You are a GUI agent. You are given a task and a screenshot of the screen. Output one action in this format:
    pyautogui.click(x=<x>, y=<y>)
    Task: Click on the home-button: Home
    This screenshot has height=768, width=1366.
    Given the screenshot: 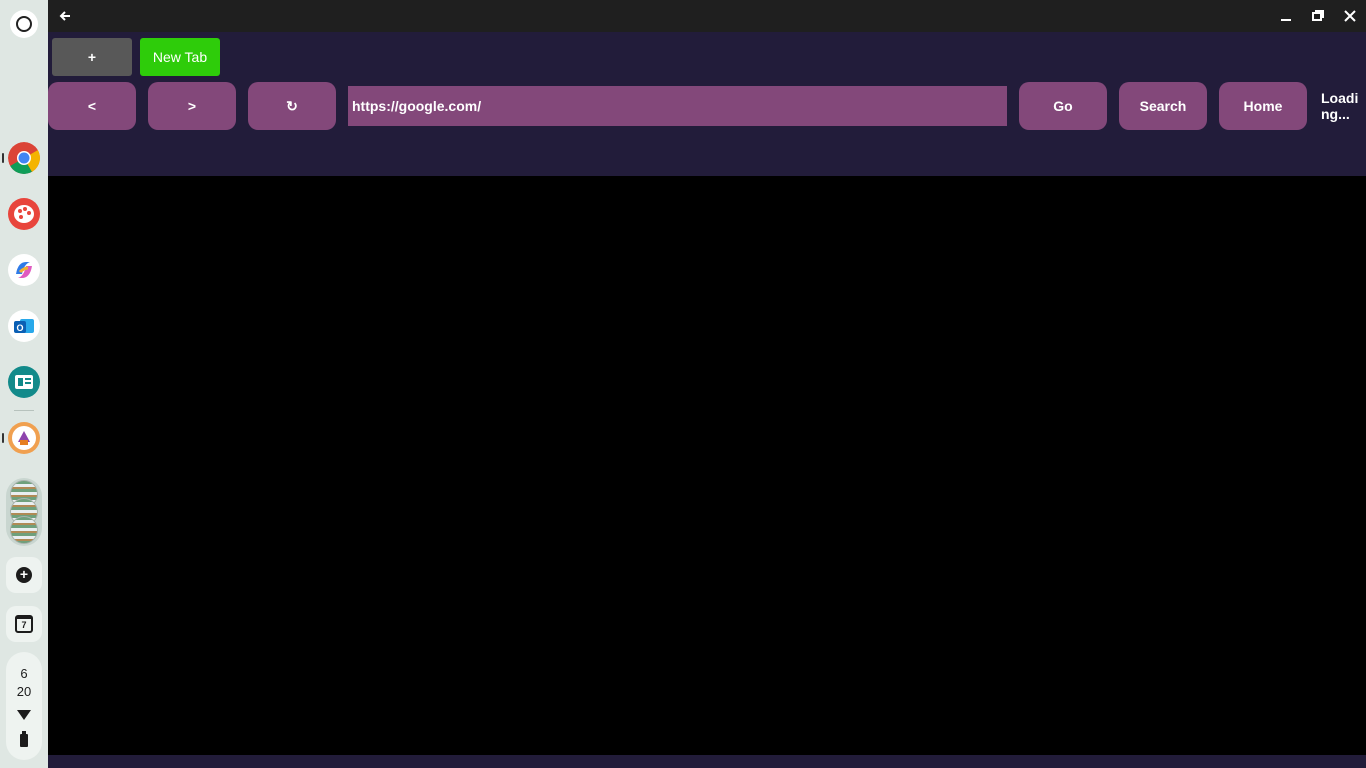 What is the action you would take?
    pyautogui.click(x=1263, y=106)
    